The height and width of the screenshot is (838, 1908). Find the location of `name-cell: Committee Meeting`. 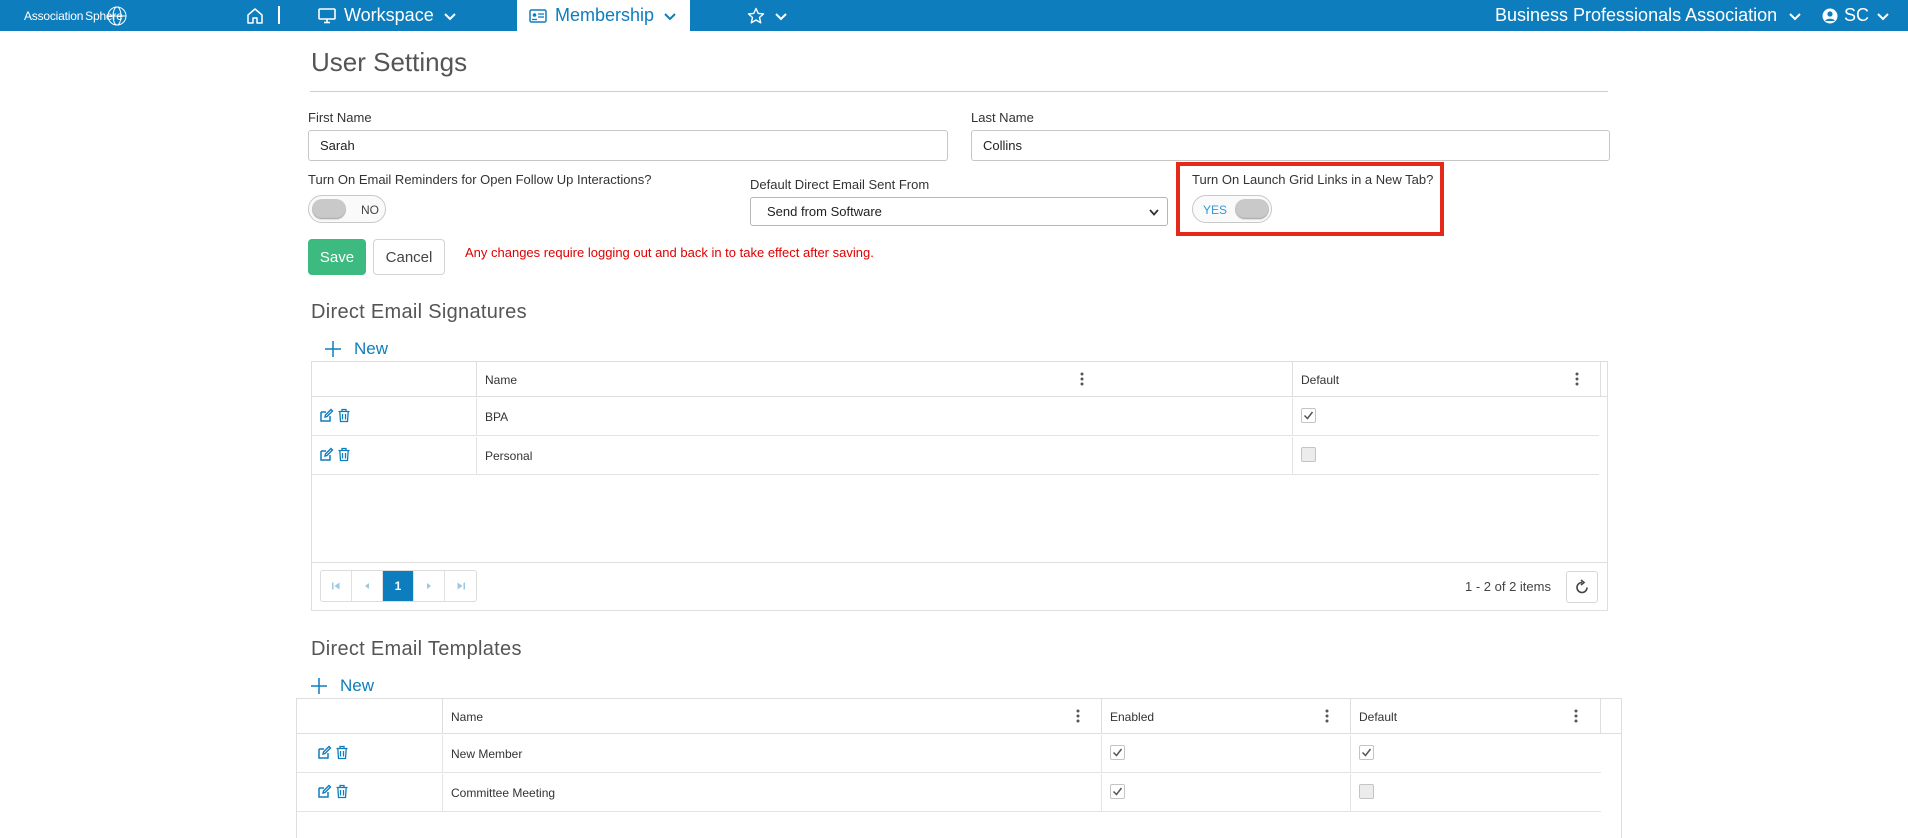

name-cell: Committee Meeting is located at coordinates (771, 793).